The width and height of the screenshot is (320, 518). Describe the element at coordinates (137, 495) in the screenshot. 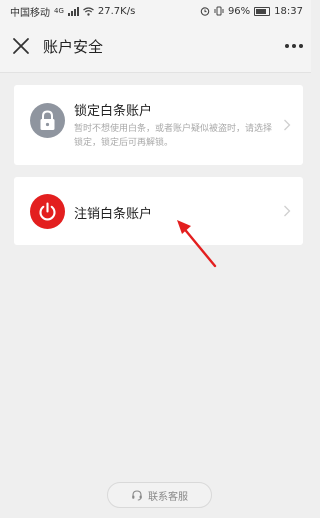

I see `headset-icon` at that location.